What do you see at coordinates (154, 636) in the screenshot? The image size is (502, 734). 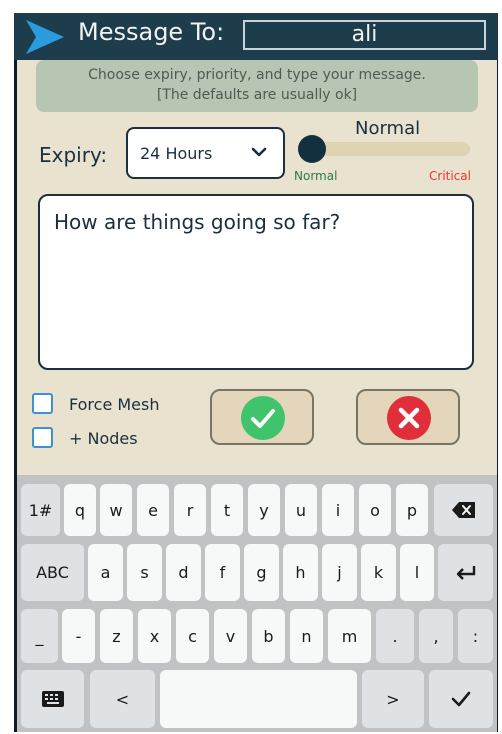 I see `key-x: x` at bounding box center [154, 636].